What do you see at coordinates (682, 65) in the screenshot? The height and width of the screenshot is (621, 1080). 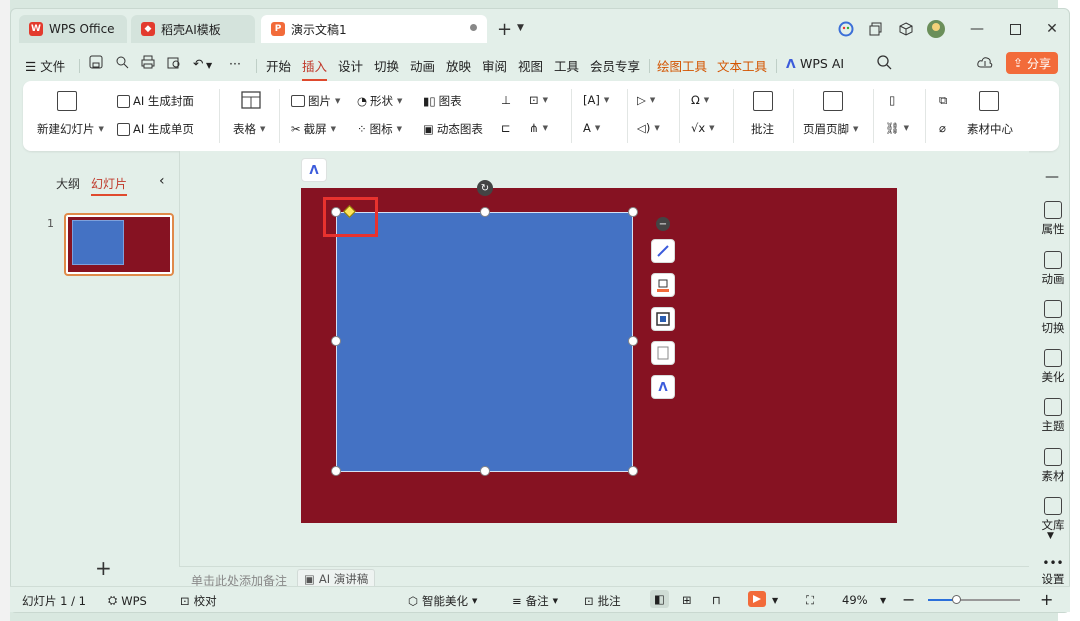 I see `menu-drawing-tools: 绘图工具` at bounding box center [682, 65].